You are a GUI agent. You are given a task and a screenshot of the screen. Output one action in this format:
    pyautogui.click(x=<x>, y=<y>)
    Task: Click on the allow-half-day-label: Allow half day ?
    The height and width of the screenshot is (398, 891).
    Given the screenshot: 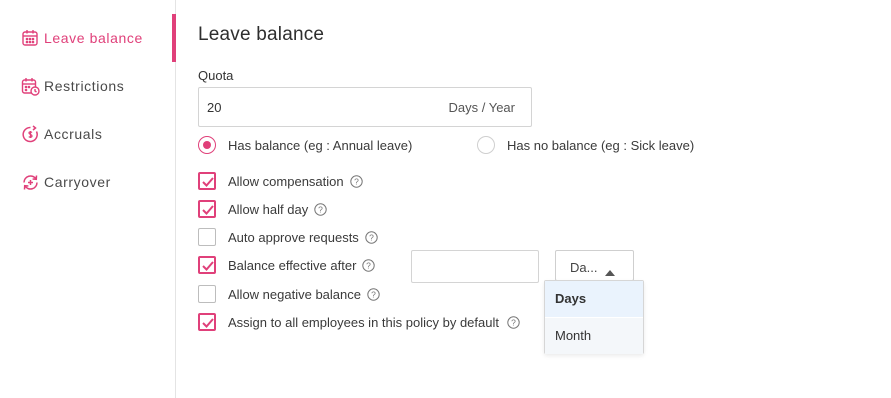 What is the action you would take?
    pyautogui.click(x=277, y=209)
    